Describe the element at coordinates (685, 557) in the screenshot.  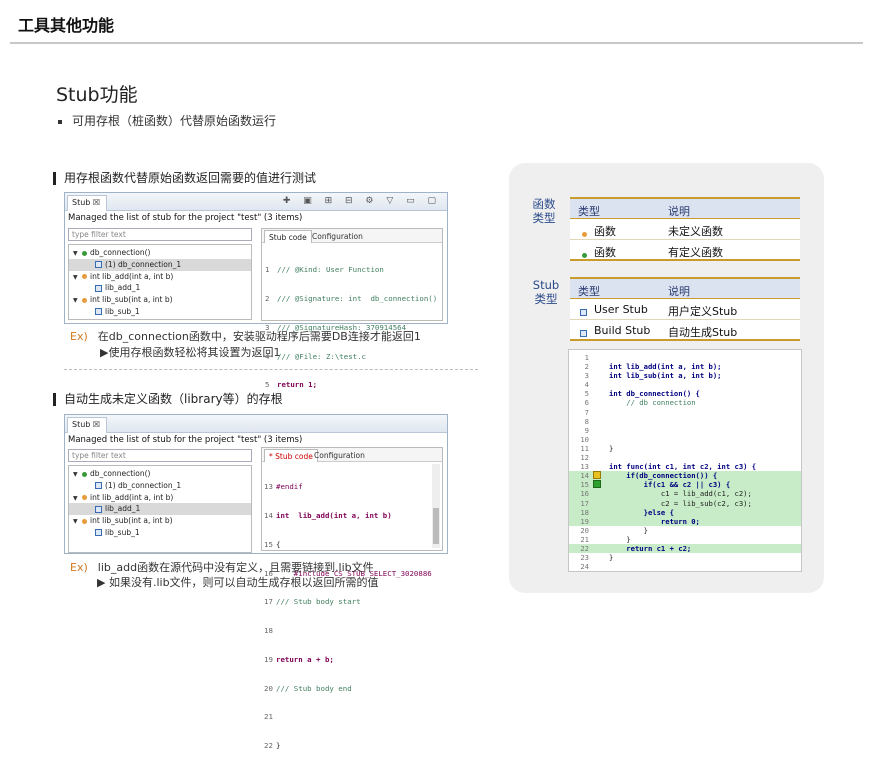
I see `code-line: 23}` at that location.